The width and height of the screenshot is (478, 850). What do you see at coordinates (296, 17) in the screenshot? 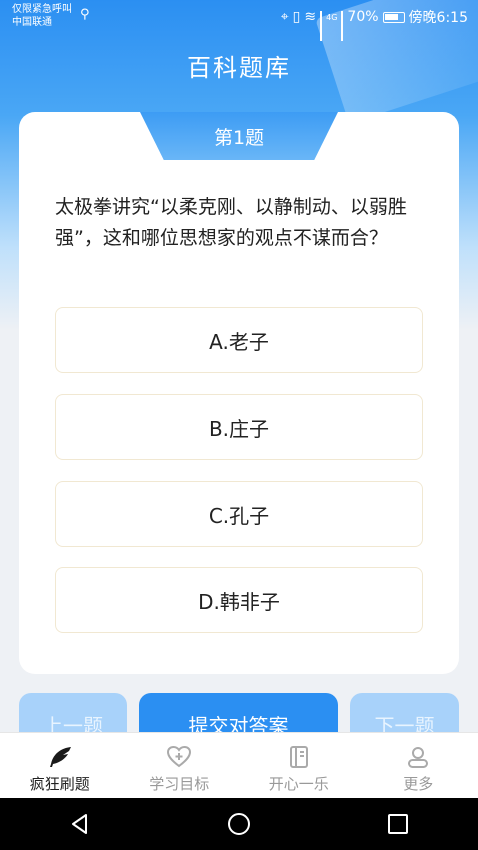
I see `vibrate-icon: ▯` at bounding box center [296, 17].